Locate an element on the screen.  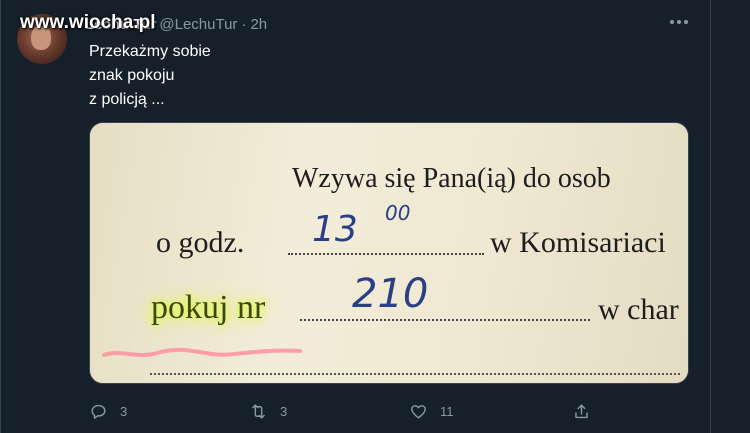
share-button is located at coordinates (581, 411).